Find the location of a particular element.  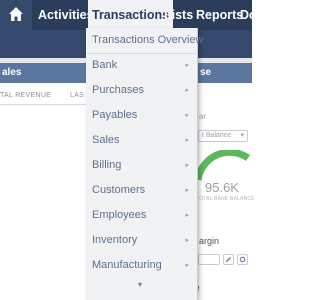

home-icon is located at coordinates (16, 14).